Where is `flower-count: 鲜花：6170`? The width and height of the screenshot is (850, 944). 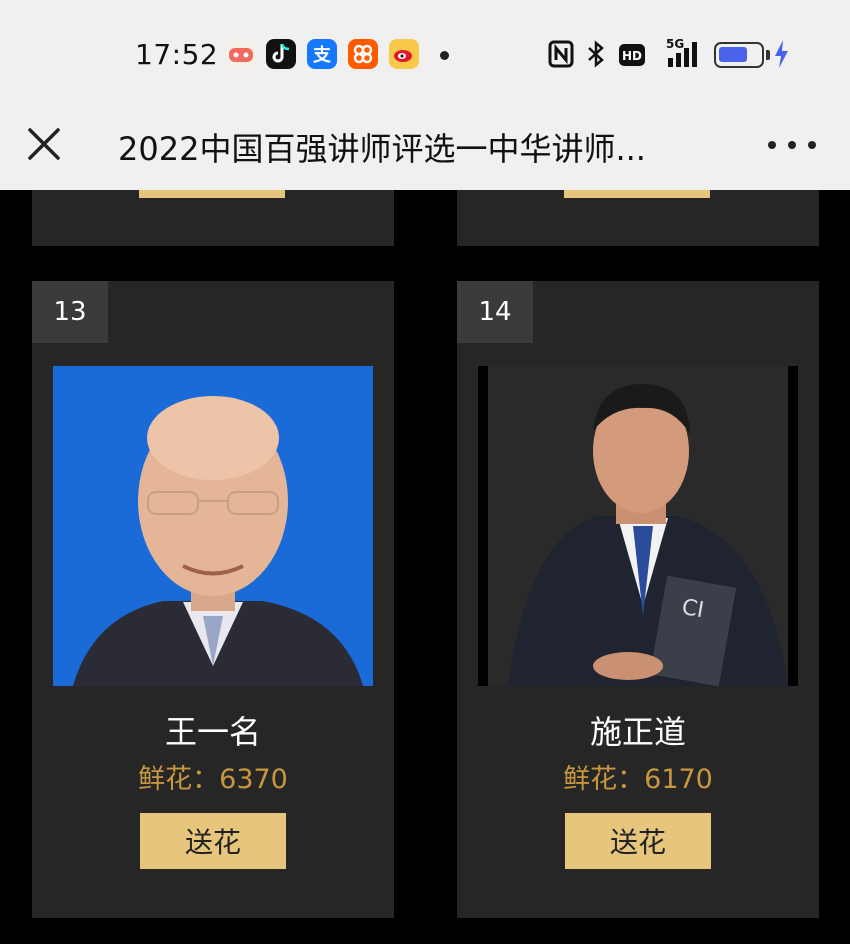 flower-count: 鲜花：6170 is located at coordinates (638, 779).